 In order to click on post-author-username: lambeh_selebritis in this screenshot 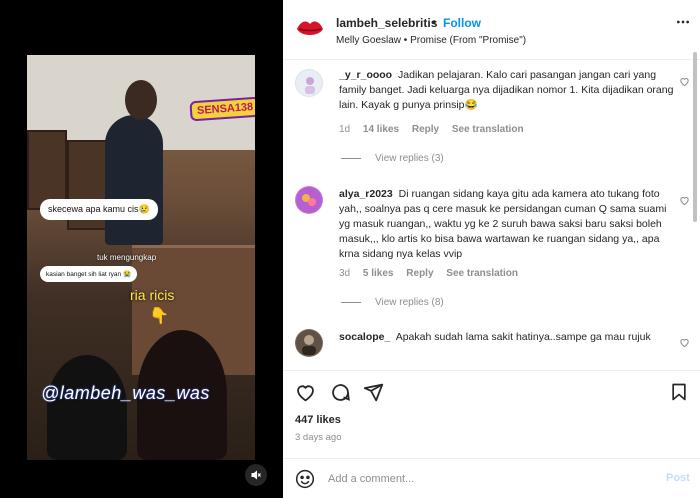, I will do `click(386, 23)`.